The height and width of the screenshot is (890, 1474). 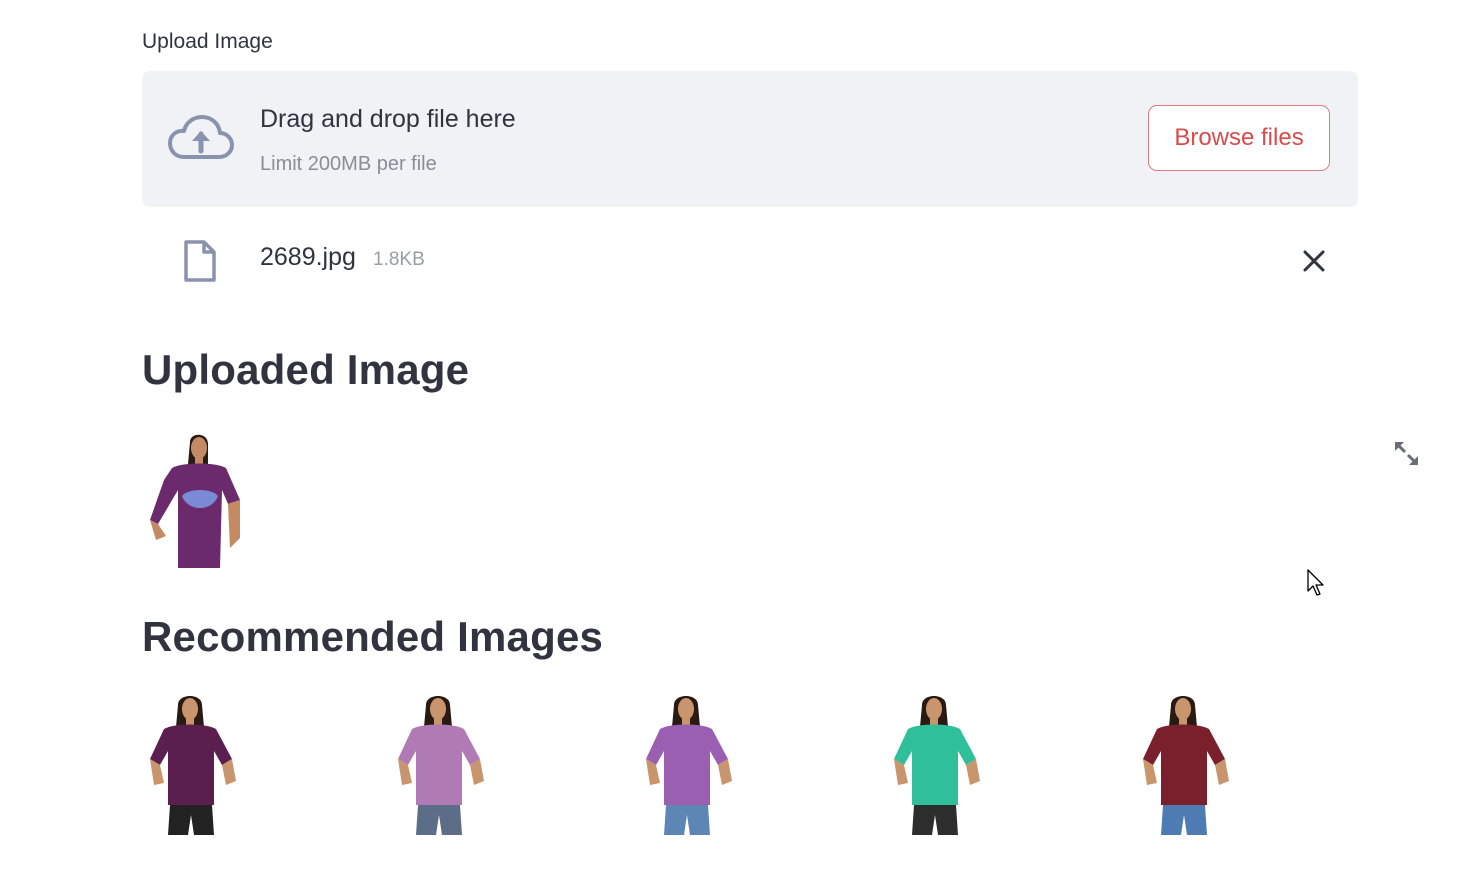 What do you see at coordinates (193, 498) in the screenshot?
I see `uploaded-image` at bounding box center [193, 498].